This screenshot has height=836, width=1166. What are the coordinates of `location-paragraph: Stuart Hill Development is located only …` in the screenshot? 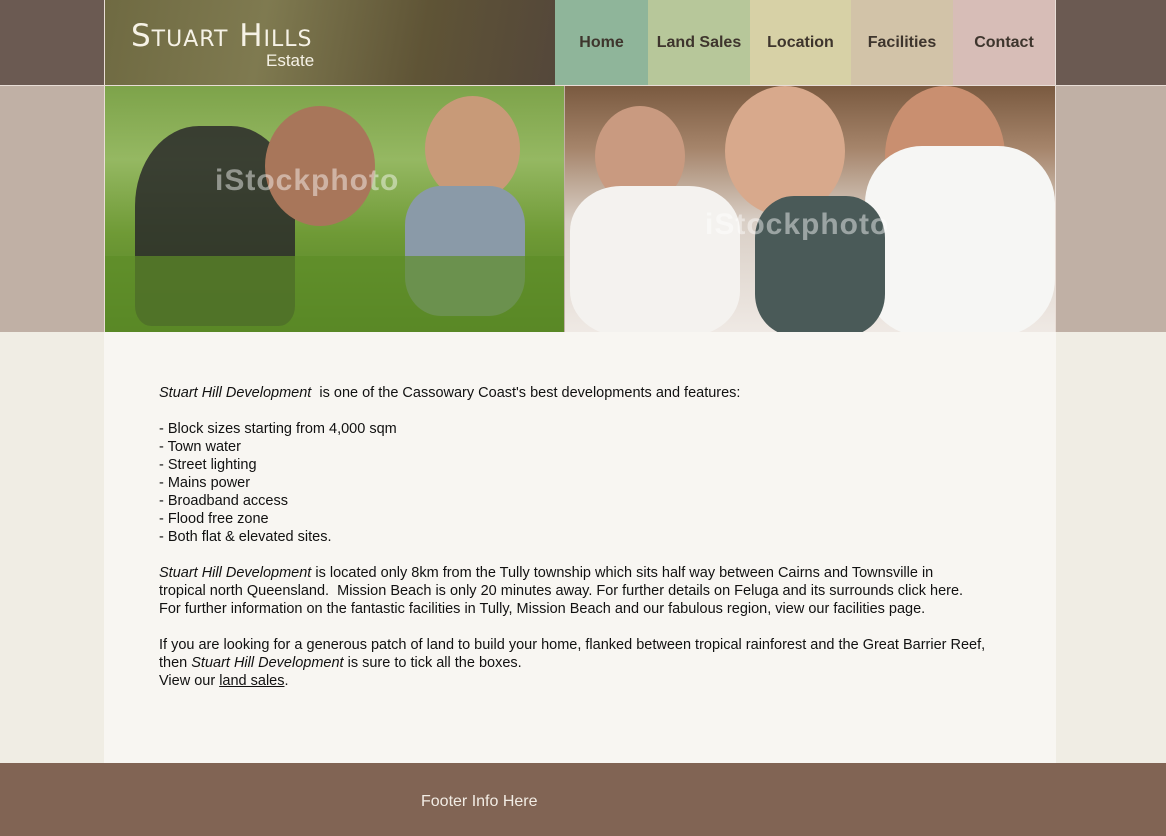 It's located at (566, 591).